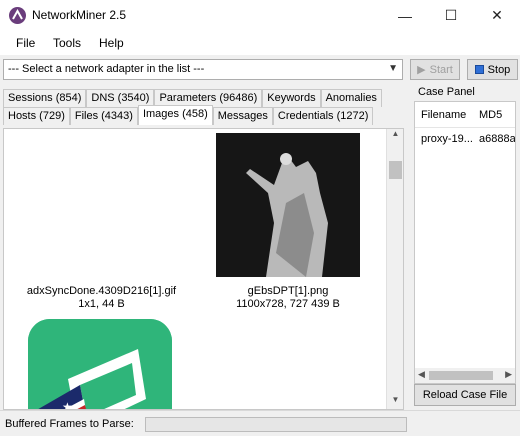 This screenshot has height=436, width=520. What do you see at coordinates (421, 374) in the screenshot?
I see `scroll-left-icon: ◀` at bounding box center [421, 374].